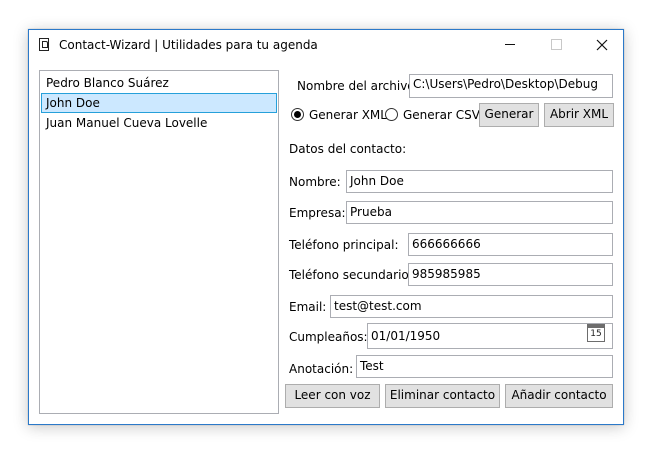  Describe the element at coordinates (484, 366) in the screenshot. I see `anotacion-field: Test` at that location.